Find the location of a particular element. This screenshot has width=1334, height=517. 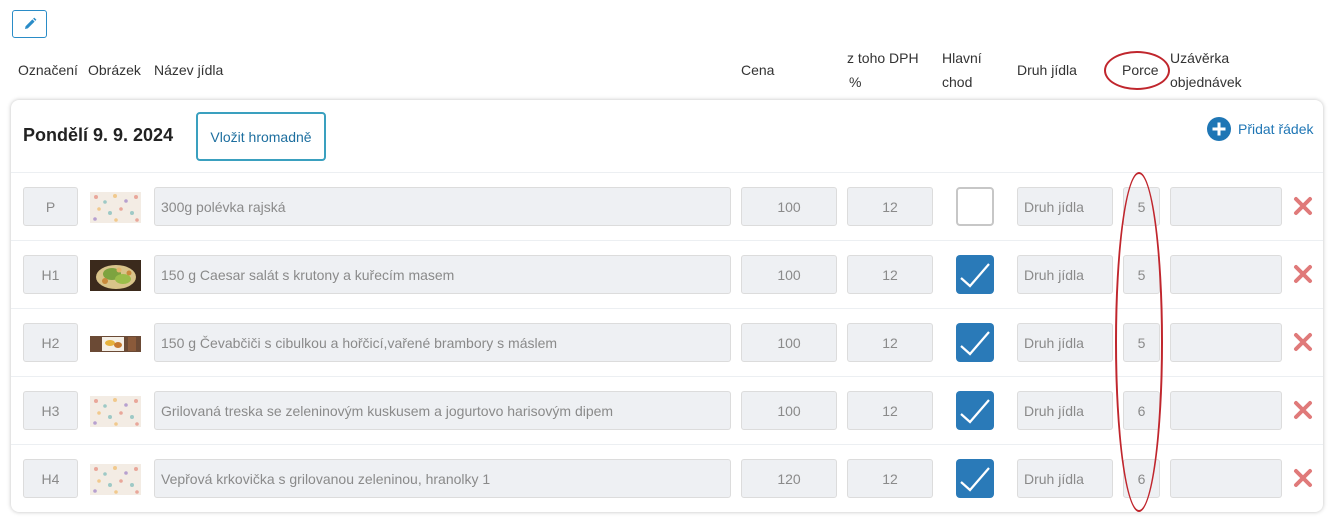

header-obrazek: Obrázek is located at coordinates (114, 70).